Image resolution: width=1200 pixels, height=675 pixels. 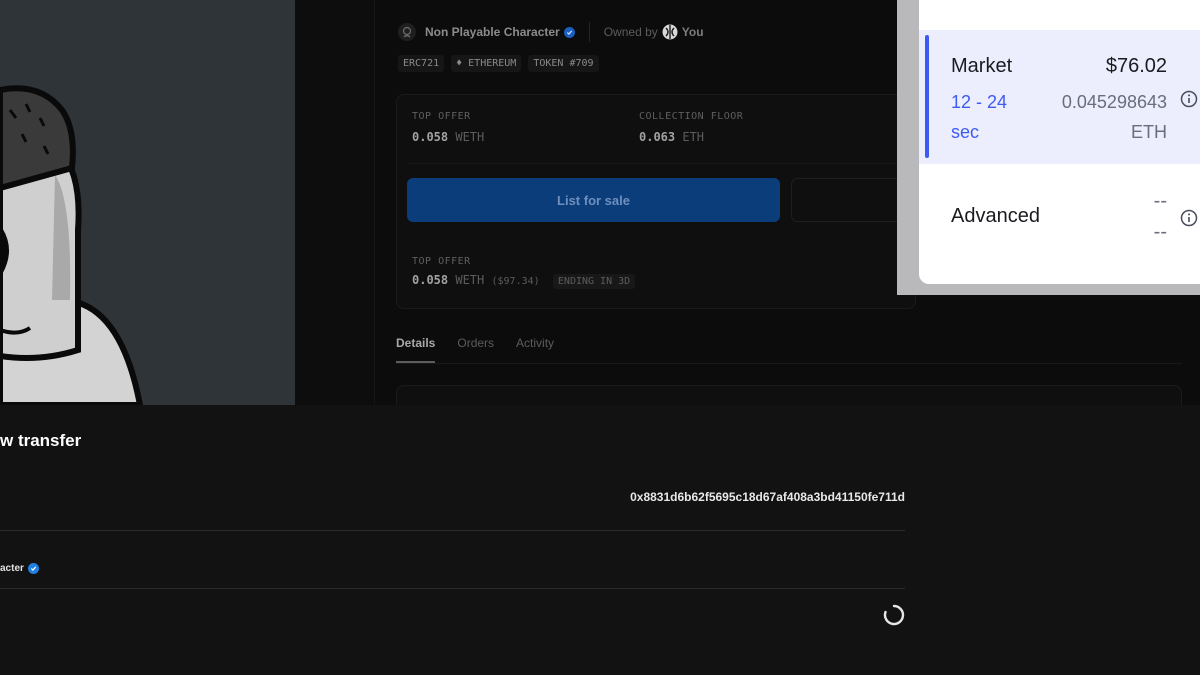 I want to click on advanced-label: Advanced, so click(x=995, y=216).